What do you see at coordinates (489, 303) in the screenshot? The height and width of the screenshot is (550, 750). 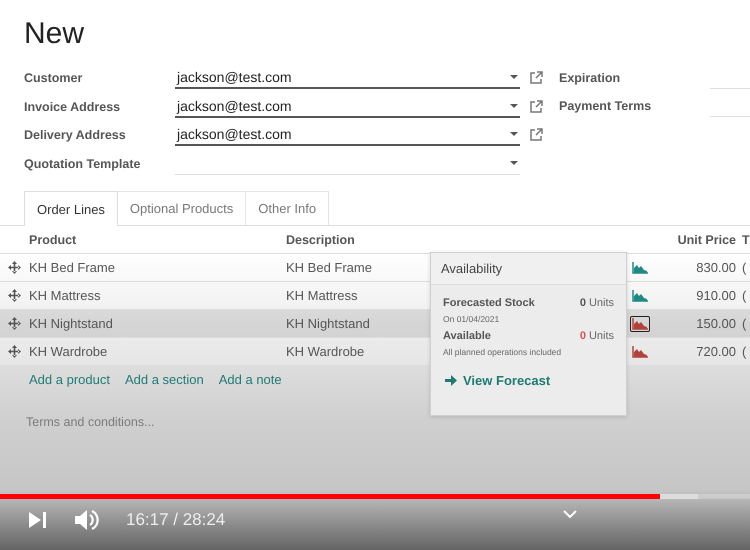 I see `stock-label: Forecasted Stock` at bounding box center [489, 303].